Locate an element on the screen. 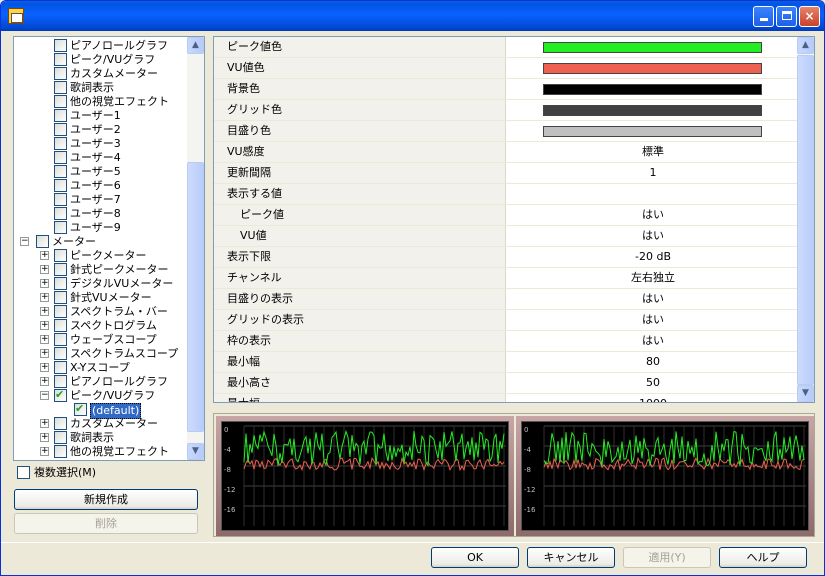 Image resolution: width=825 pixels, height=576 pixels. tree-item: + スペクトラムスコープ is located at coordinates (101, 354).